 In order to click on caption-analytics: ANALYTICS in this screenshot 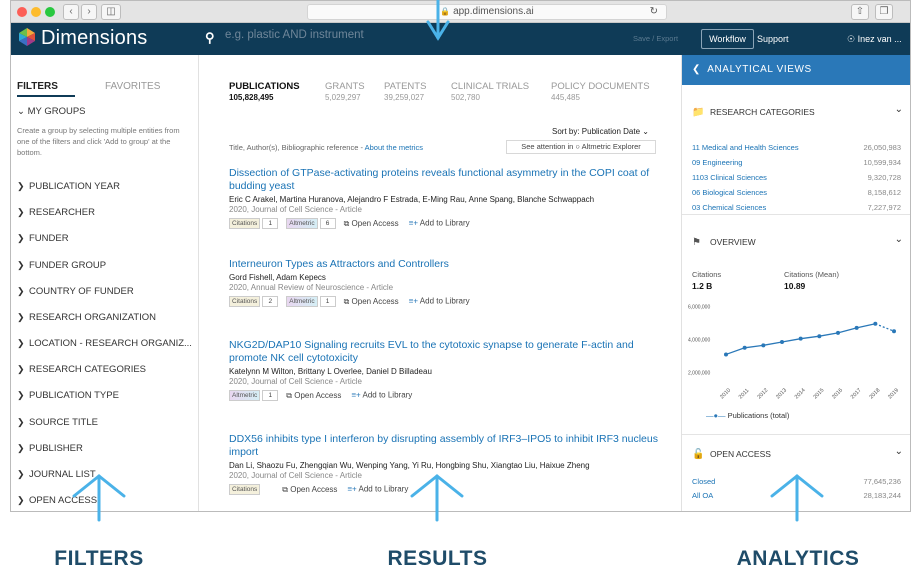, I will do `click(798, 558)`.